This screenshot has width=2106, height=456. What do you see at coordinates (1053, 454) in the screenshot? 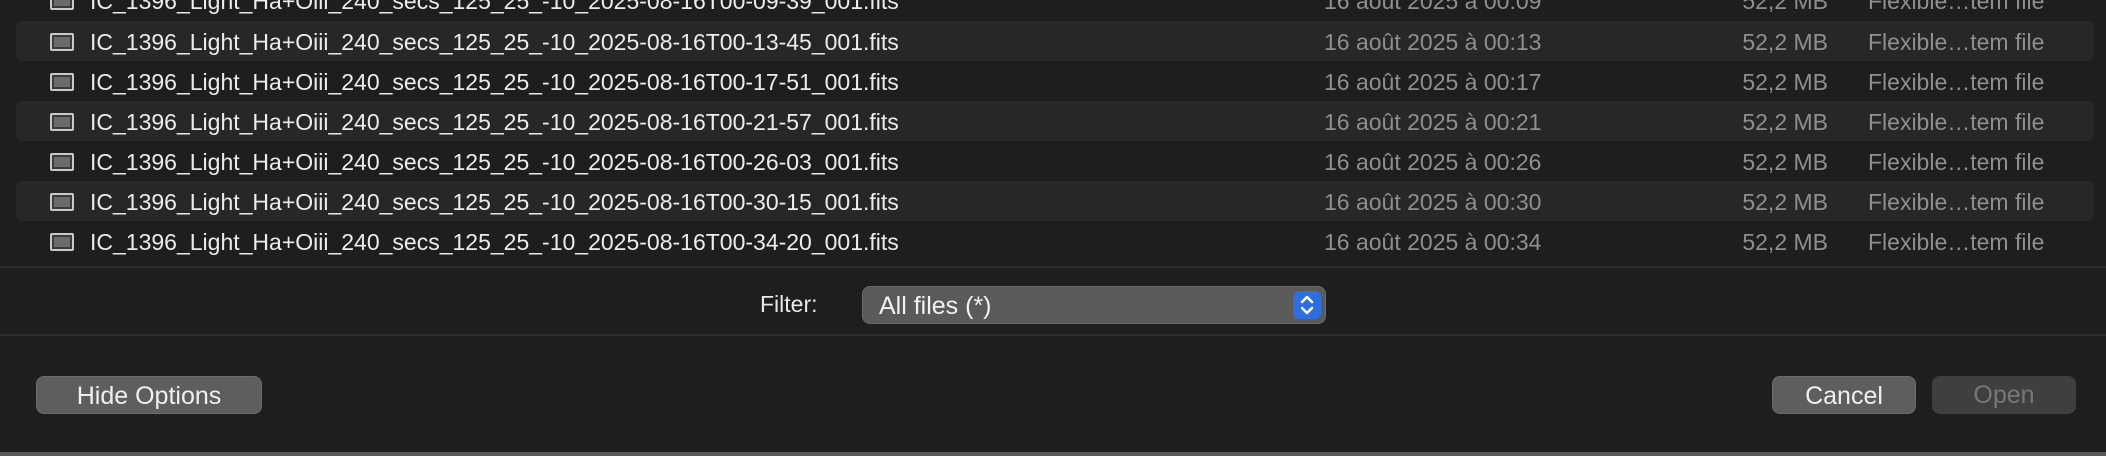
I see `window-bottom-edge` at bounding box center [1053, 454].